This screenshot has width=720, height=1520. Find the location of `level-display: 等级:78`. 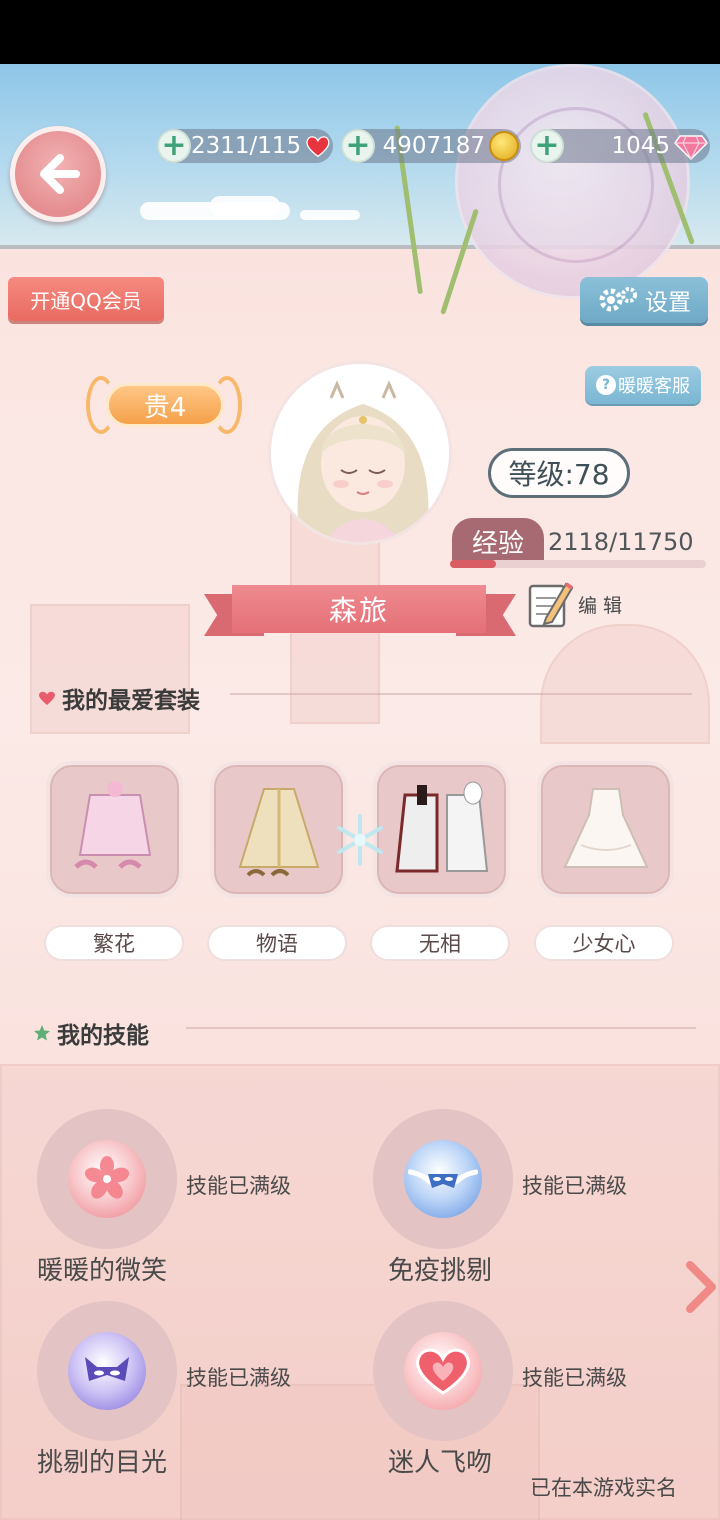

level-display: 等级:78 is located at coordinates (559, 473).